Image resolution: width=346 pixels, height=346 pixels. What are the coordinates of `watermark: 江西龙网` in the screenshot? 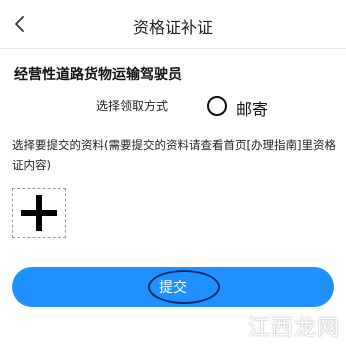 It's located at (293, 328).